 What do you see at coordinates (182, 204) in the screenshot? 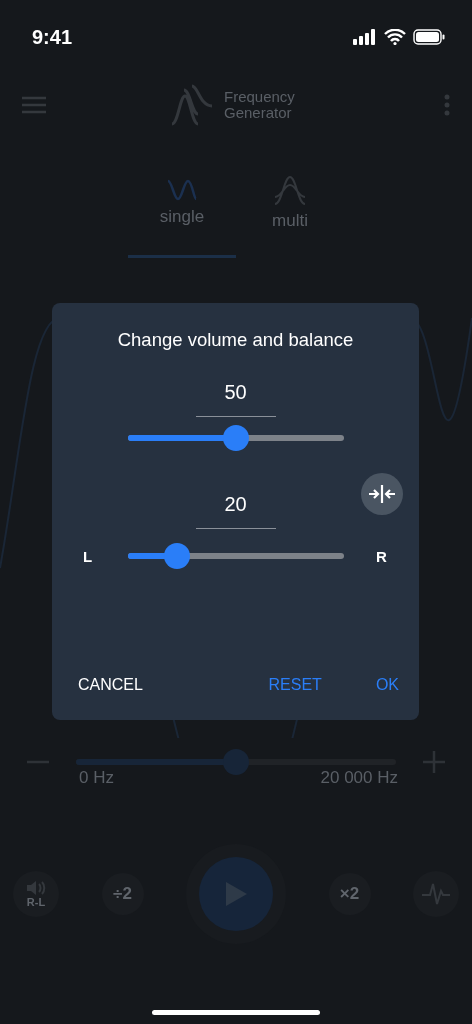
I see `mode-tab: single` at bounding box center [182, 204].